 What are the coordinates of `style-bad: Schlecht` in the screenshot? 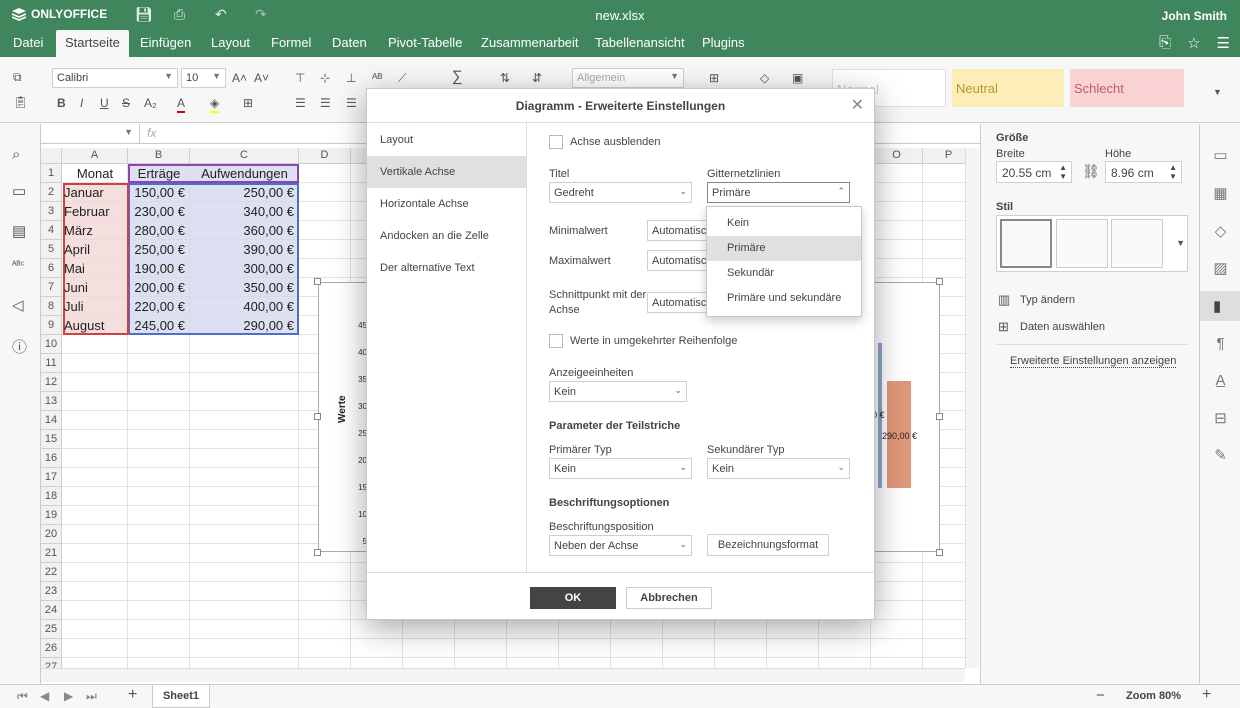 It's located at (1127, 88).